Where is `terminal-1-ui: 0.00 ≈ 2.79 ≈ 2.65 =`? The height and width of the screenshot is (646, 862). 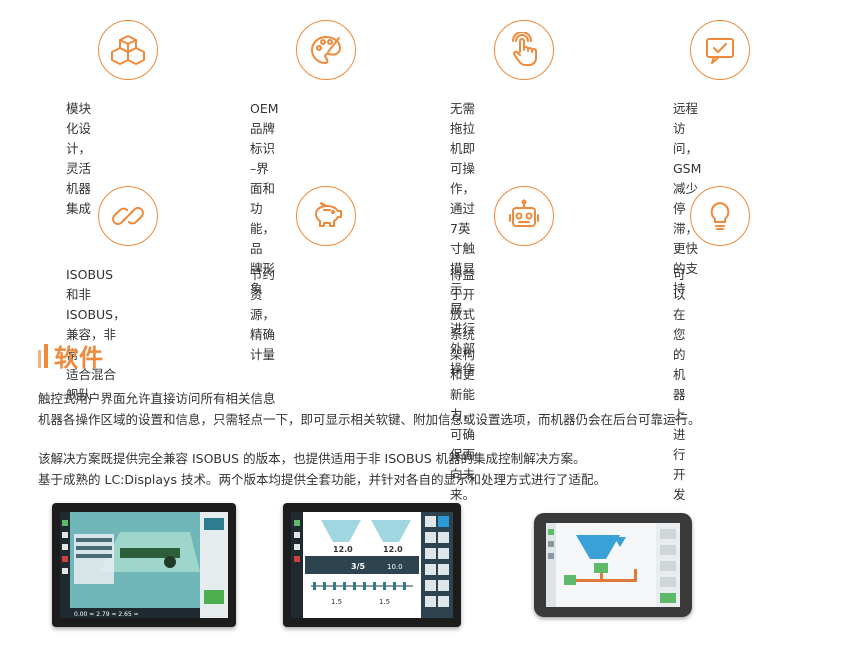 terminal-1-ui: 0.00 ≈ 2.79 ≈ 2.65 = is located at coordinates (144, 565).